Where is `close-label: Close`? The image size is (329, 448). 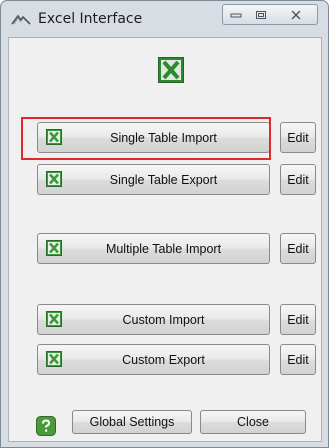
close-label: Close is located at coordinates (253, 422).